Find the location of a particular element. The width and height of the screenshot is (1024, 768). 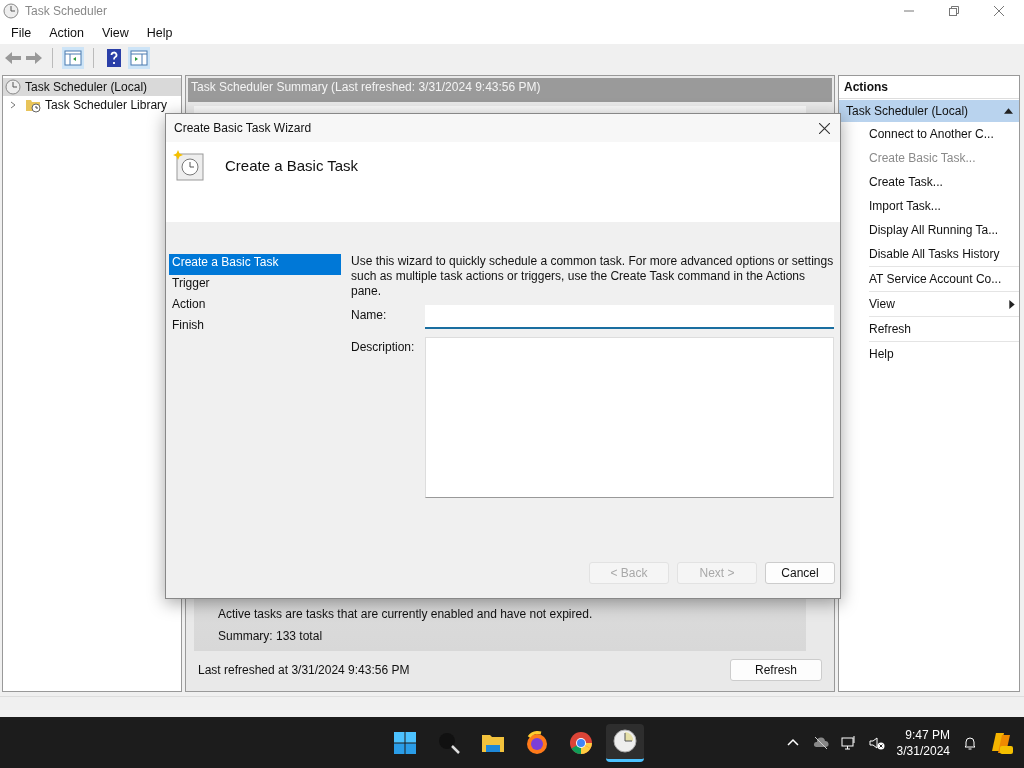

menu-item: Action is located at coordinates (66, 33).